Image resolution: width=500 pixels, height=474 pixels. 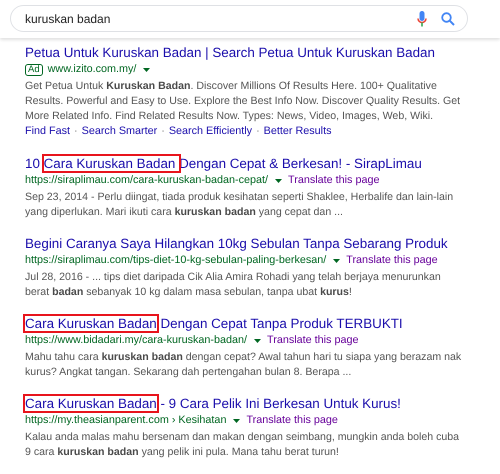 I want to click on search-field: kuruskan badan, so click(x=239, y=18).